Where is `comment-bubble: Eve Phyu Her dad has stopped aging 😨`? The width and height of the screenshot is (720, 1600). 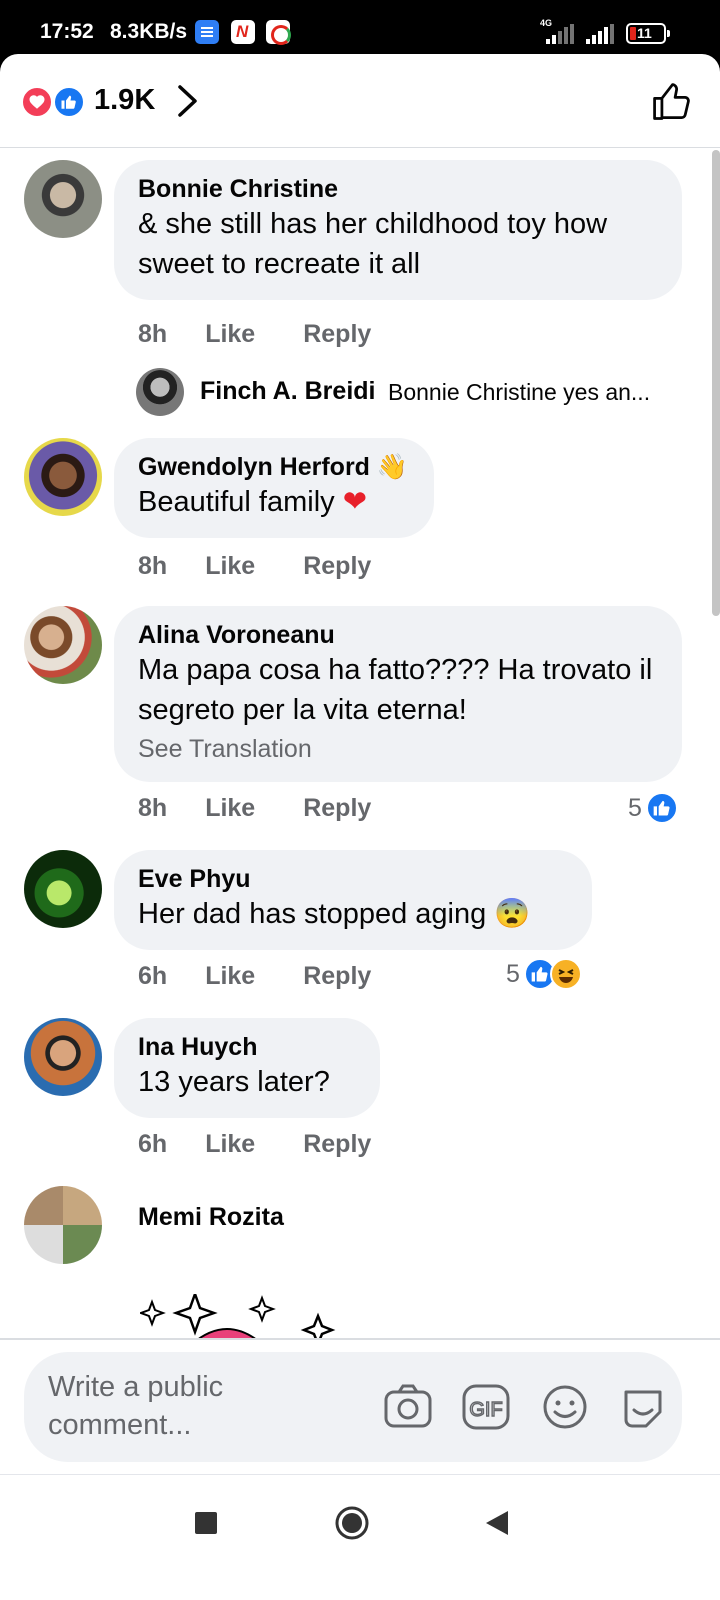 comment-bubble: Eve Phyu Her dad has stopped aging 😨 is located at coordinates (353, 900).